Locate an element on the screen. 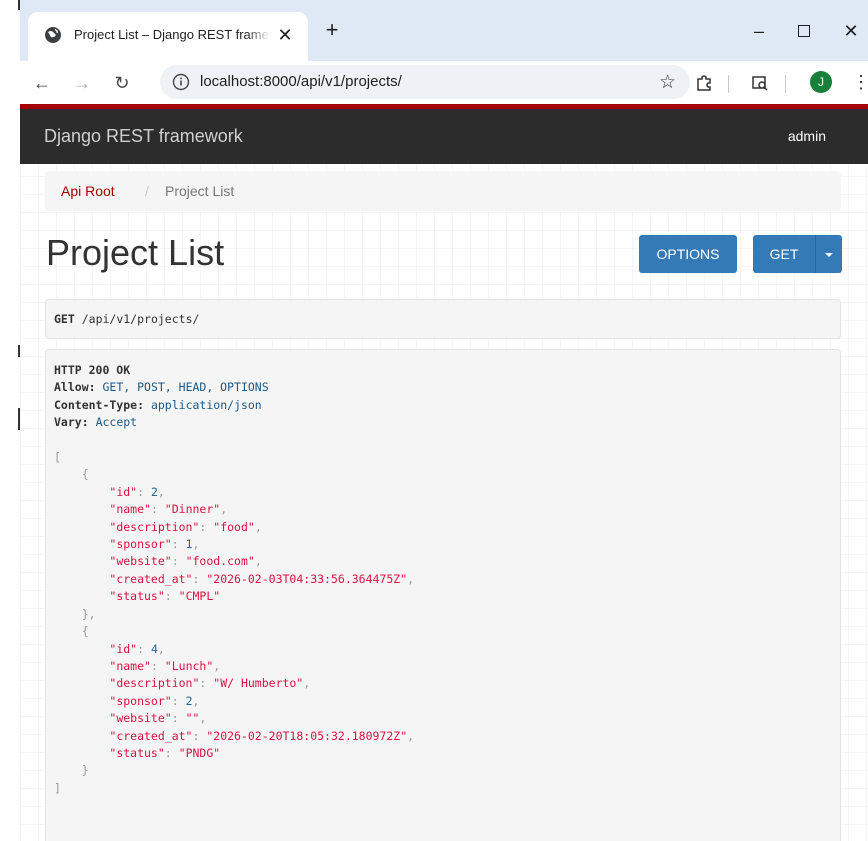 The image size is (868, 841). get-button: GET is located at coordinates (784, 254).